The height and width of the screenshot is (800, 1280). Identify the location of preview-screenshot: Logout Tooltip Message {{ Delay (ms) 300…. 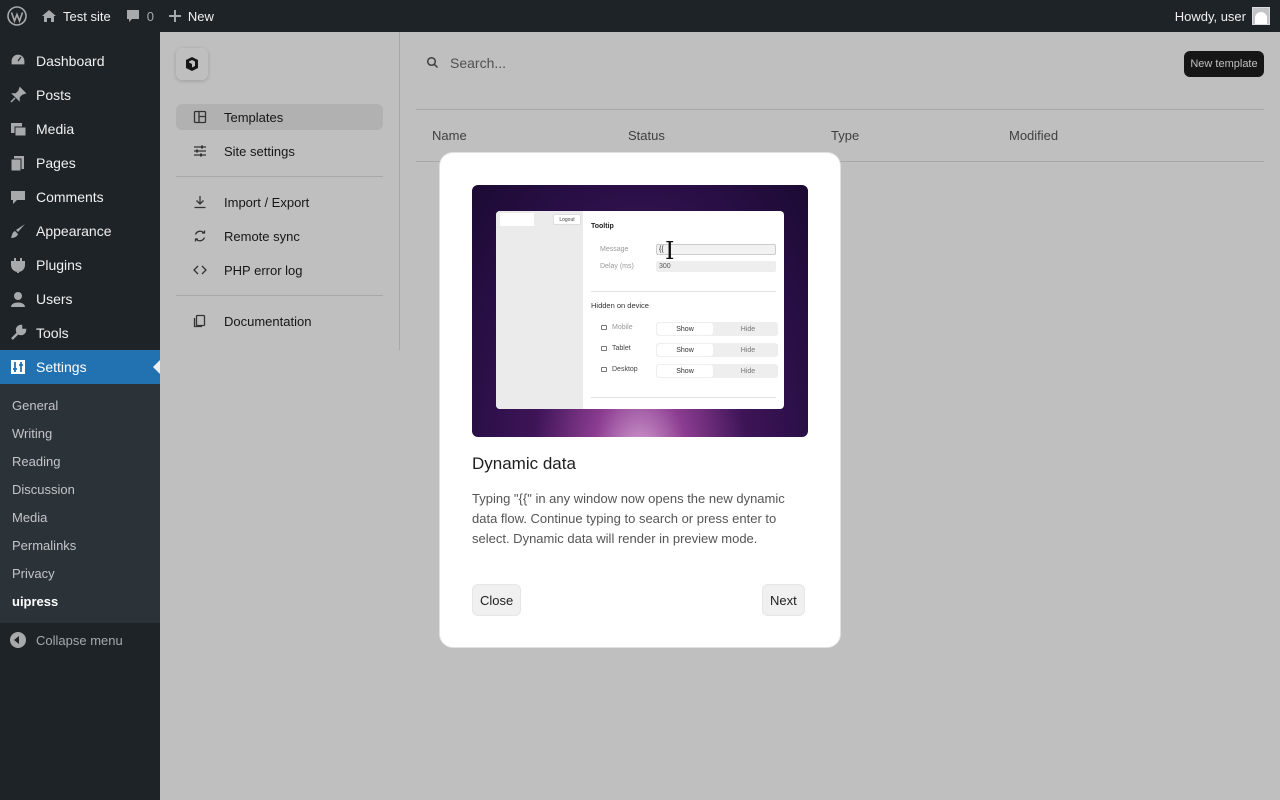
(640, 310).